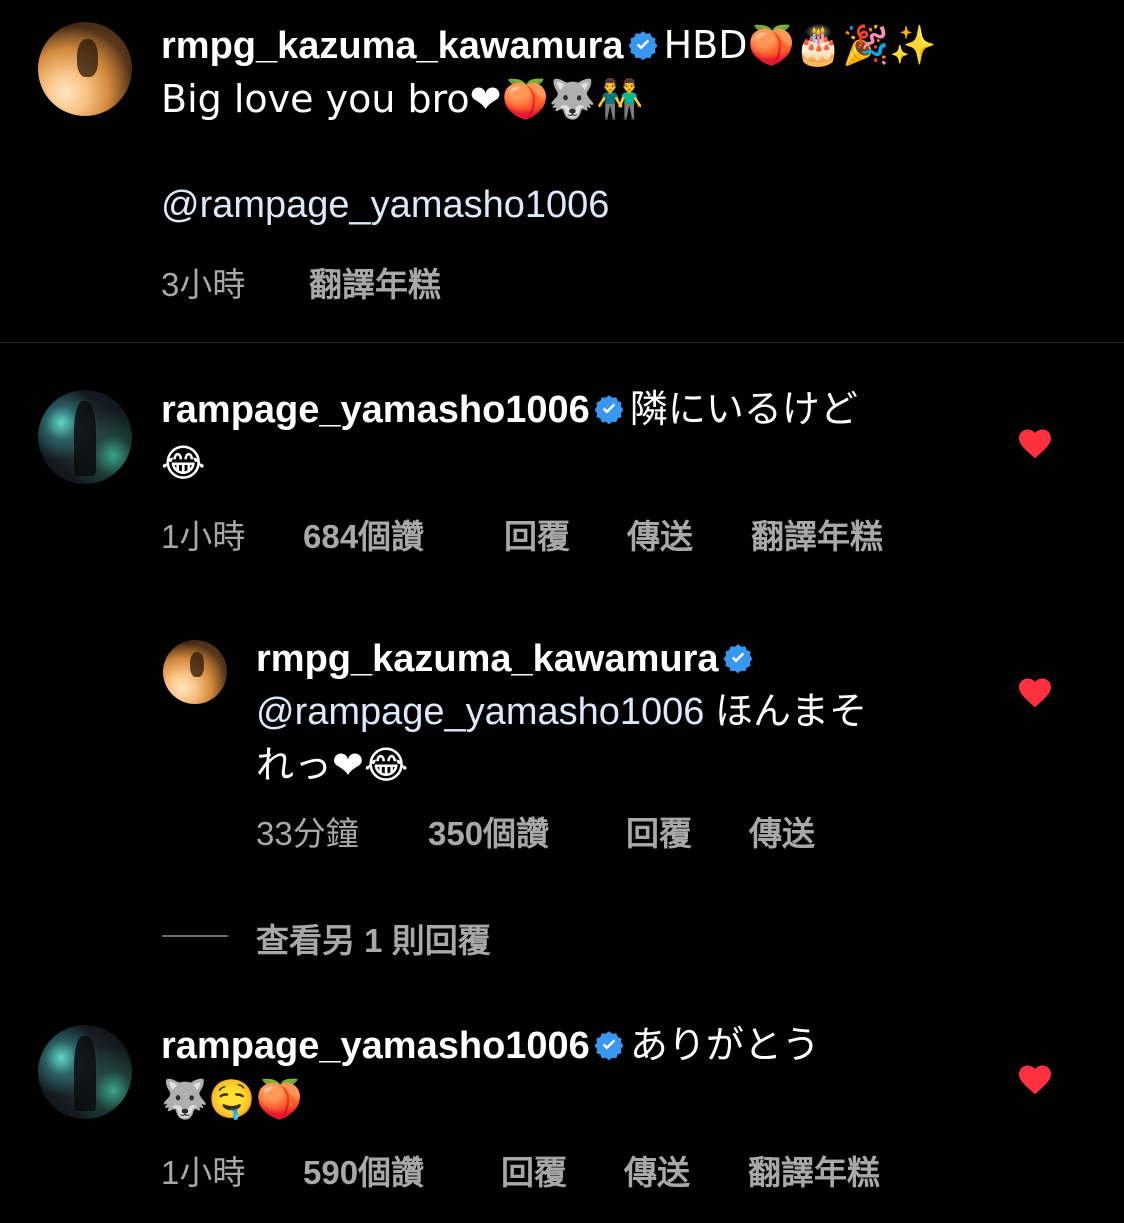 The image size is (1124, 1223). Describe the element at coordinates (487, 659) in the screenshot. I see `reply-1-username: rmpg_kazuma_kawamura` at that location.